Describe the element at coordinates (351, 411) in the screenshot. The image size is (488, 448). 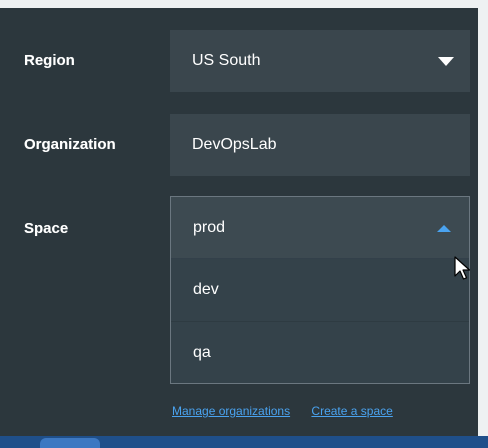
I see `create-space-link: Create a space` at that location.